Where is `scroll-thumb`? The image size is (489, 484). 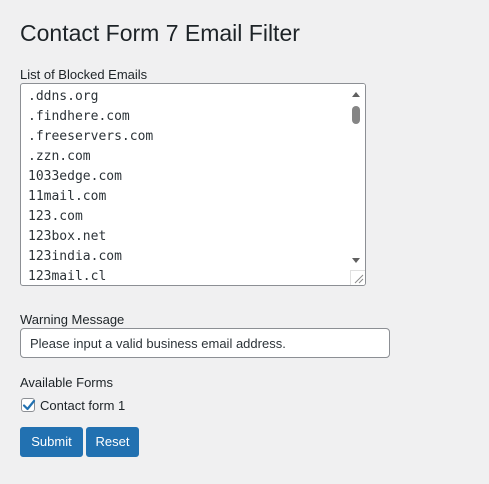 scroll-thumb is located at coordinates (356, 115).